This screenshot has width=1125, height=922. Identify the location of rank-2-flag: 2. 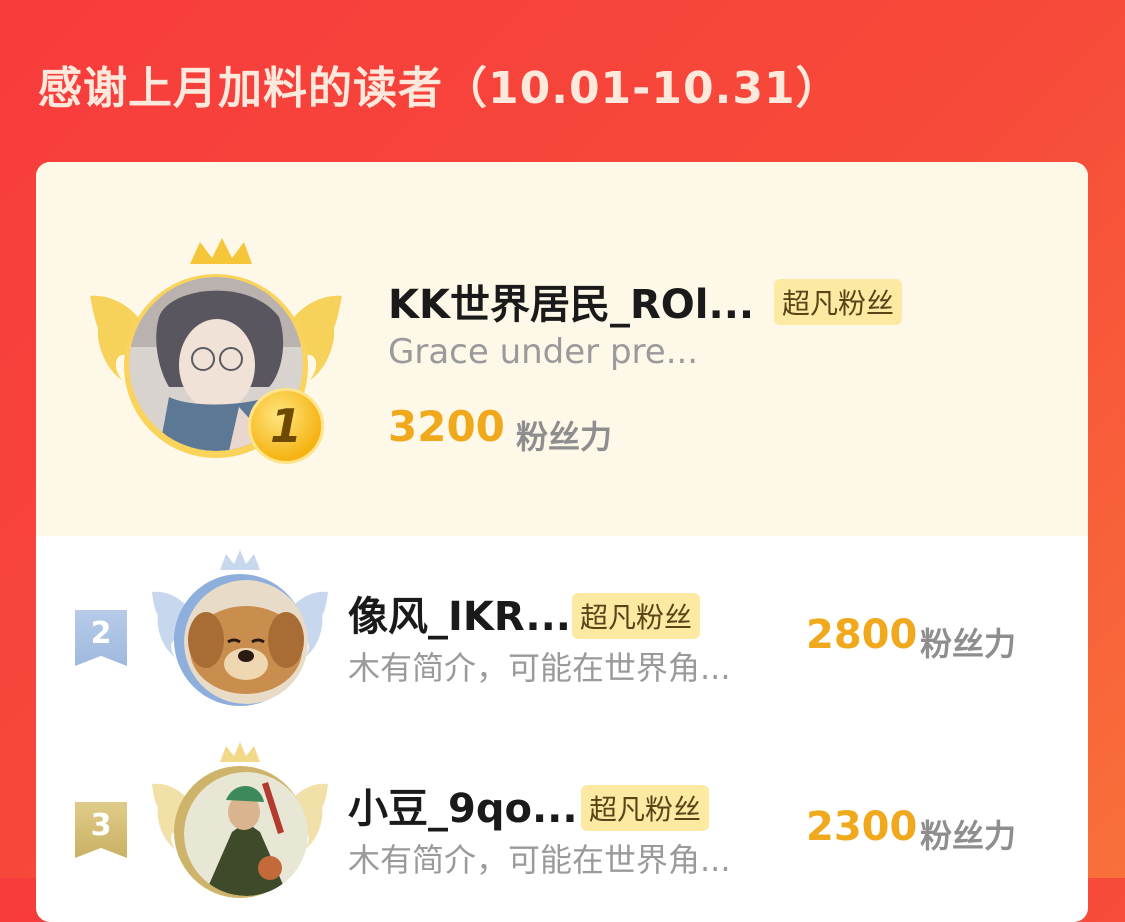
(101, 638).